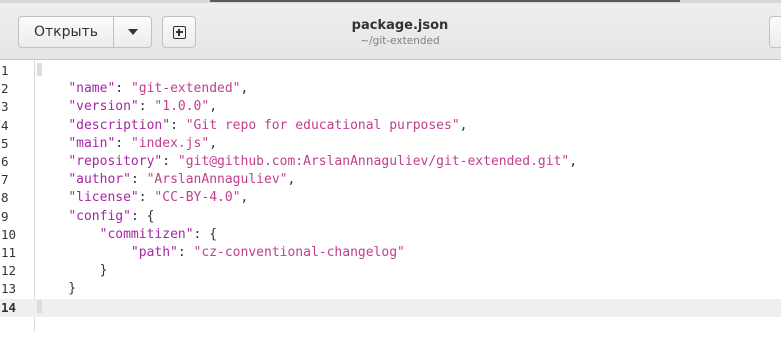  I want to click on open-button-label: Открыть, so click(66, 32).